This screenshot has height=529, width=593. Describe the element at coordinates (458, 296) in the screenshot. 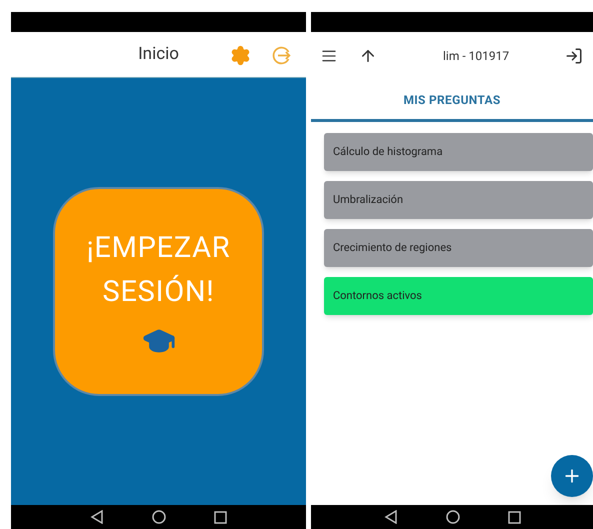

I see `question-item: Contornos activos` at that location.